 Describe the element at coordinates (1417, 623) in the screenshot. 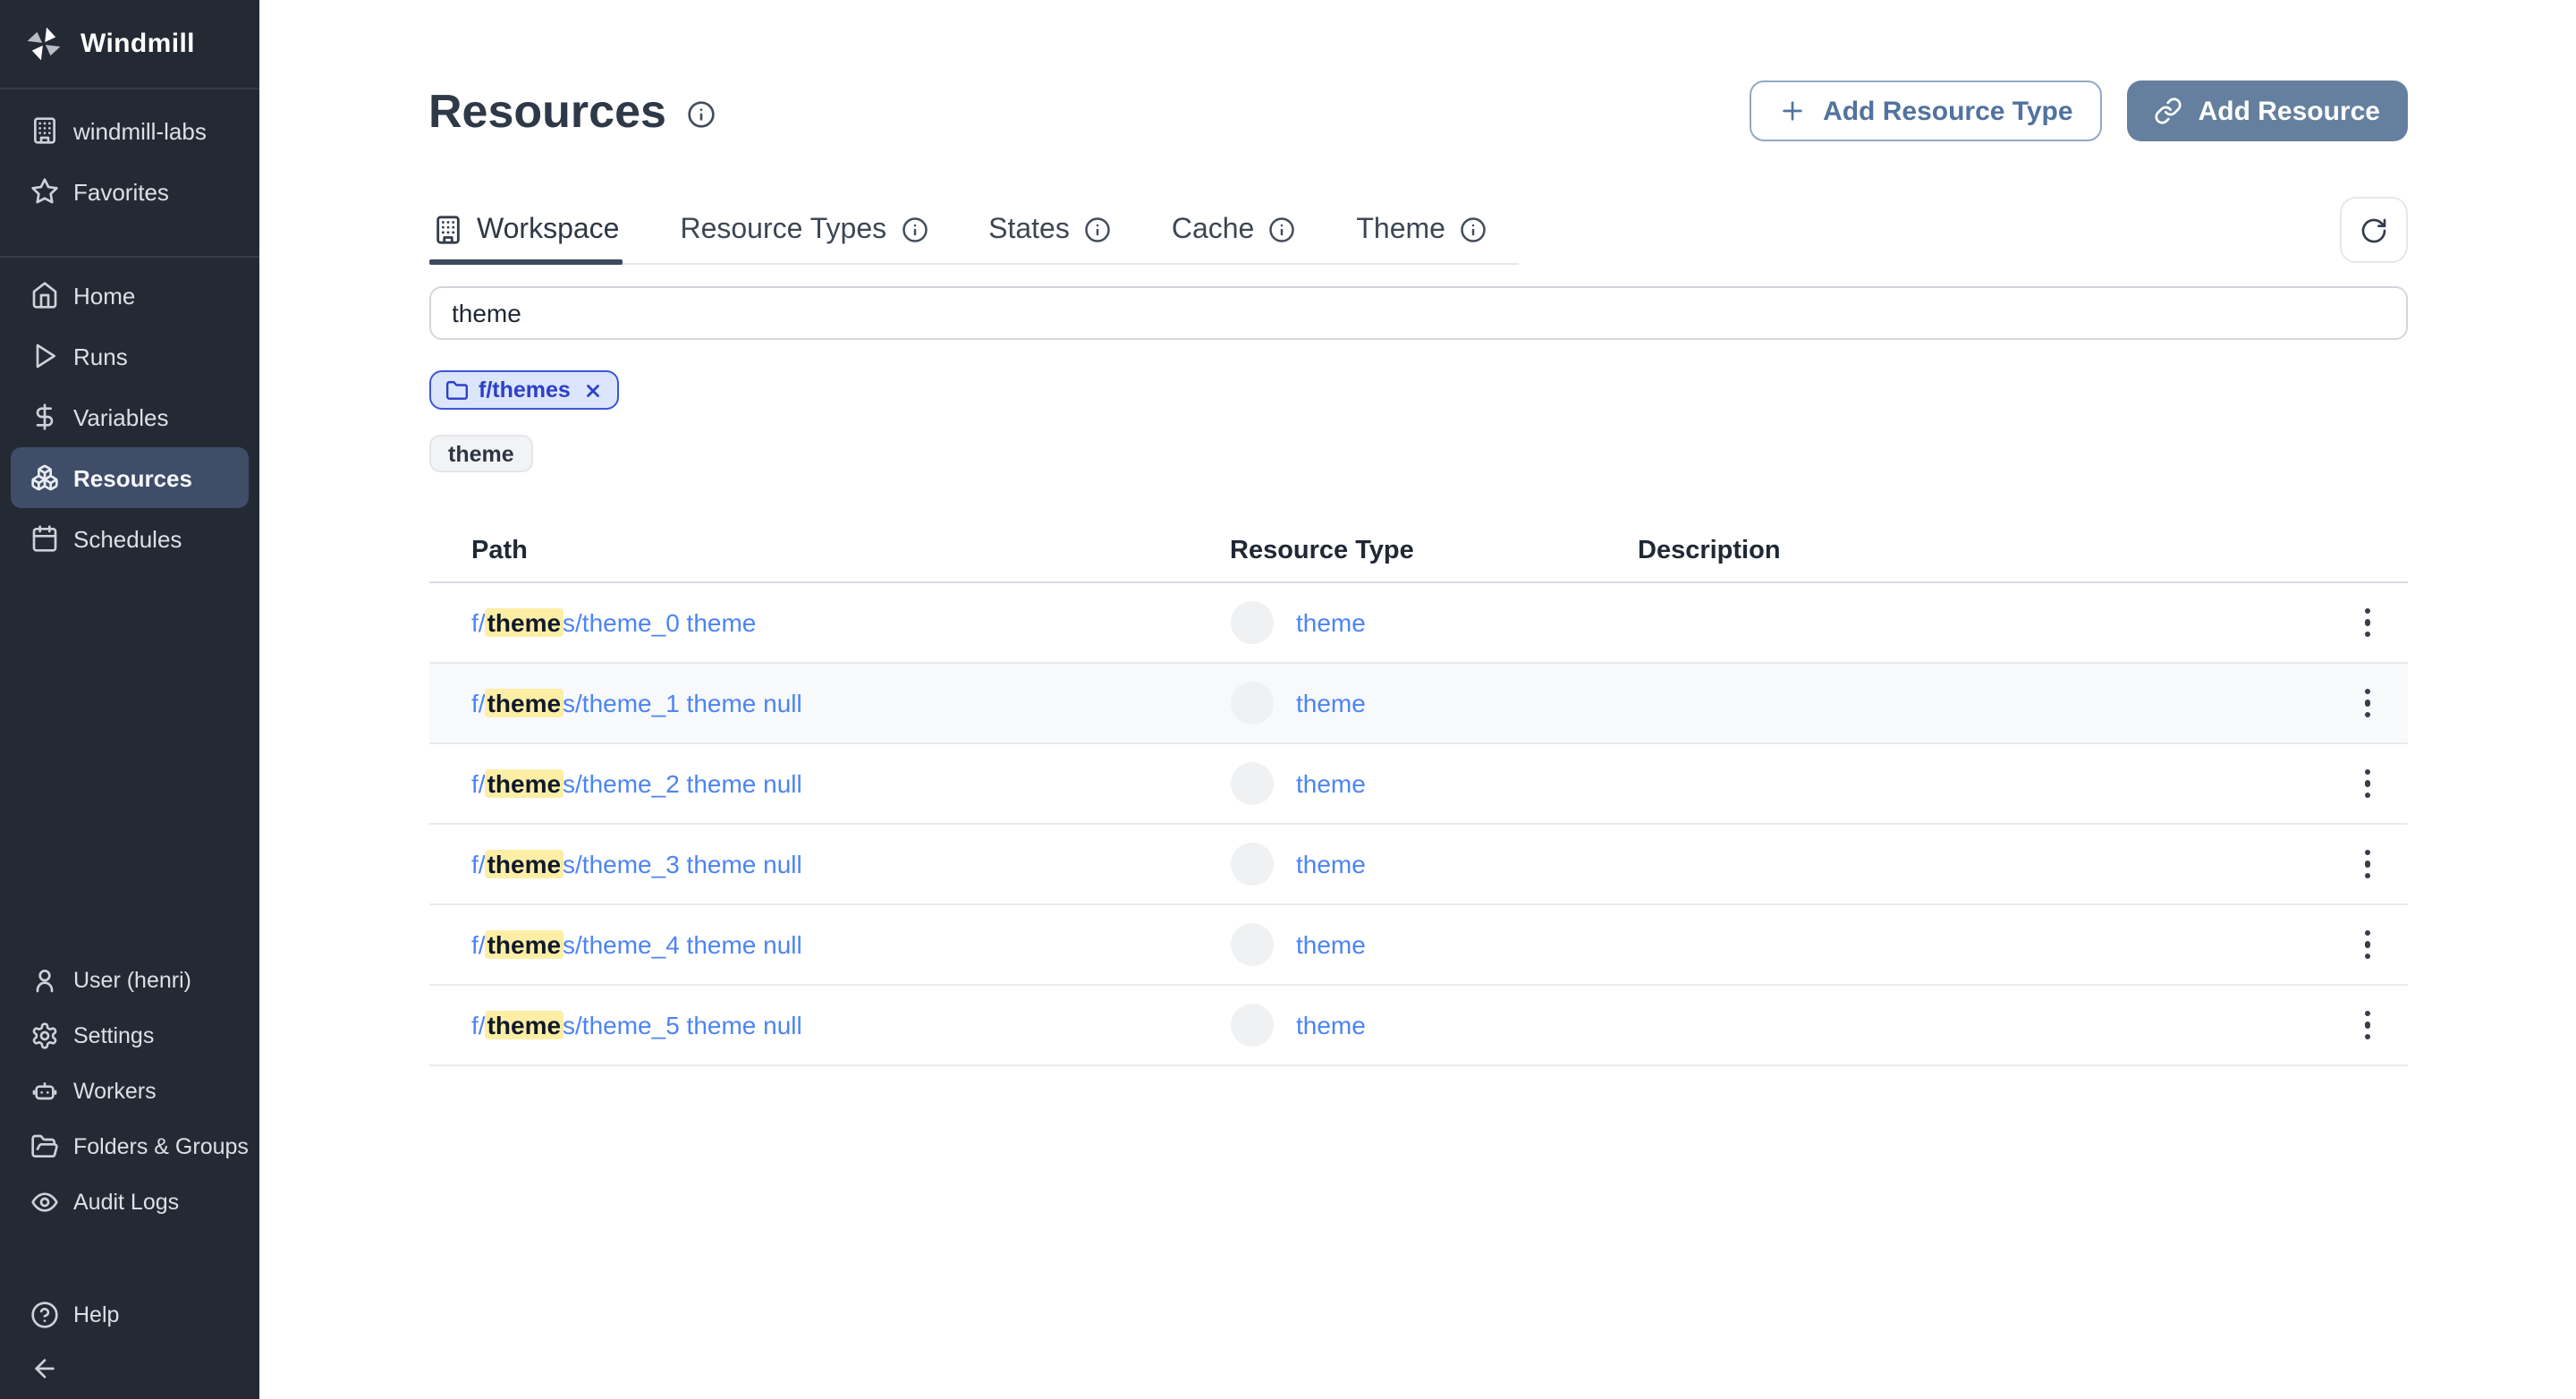

I see `table-row: f/theme s/theme_0 theme theme` at that location.